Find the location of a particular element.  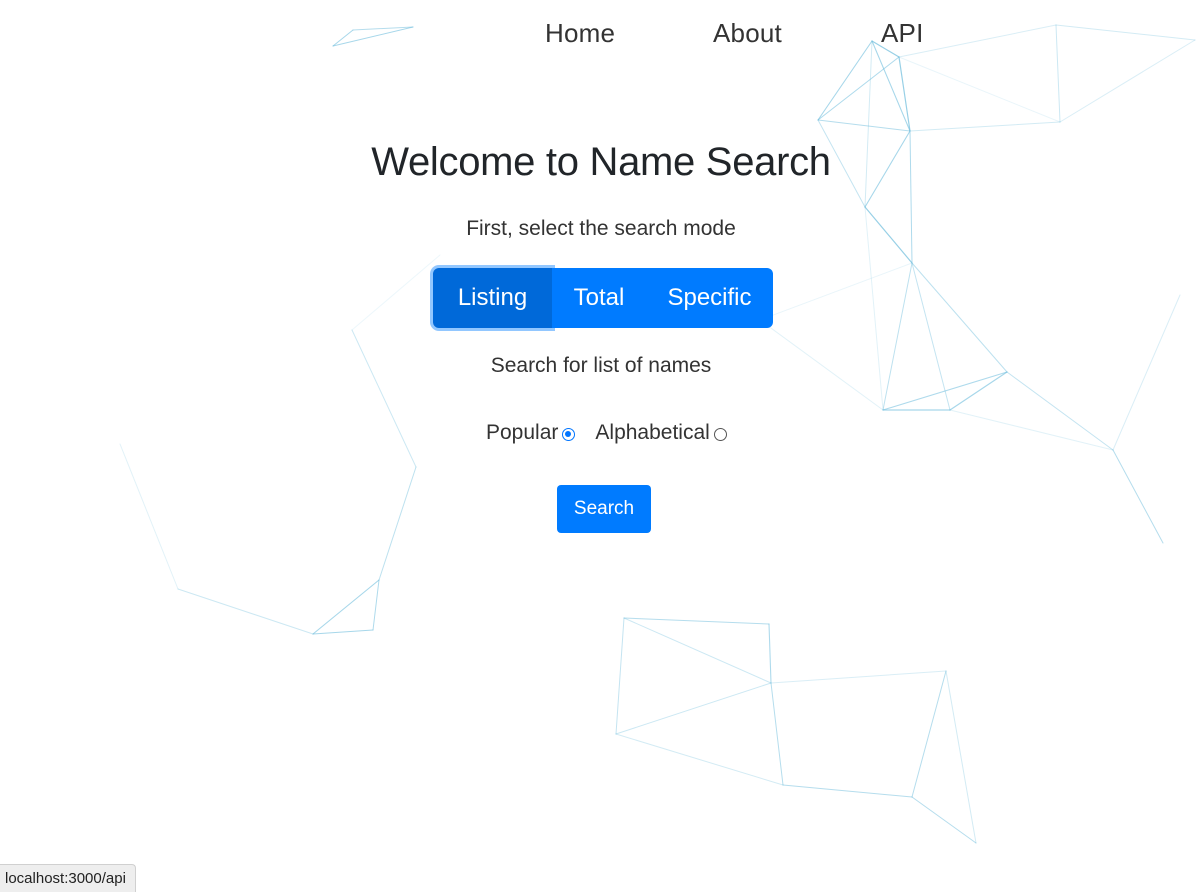

search-mode-button-group: Listing Total Specific is located at coordinates (603, 298).